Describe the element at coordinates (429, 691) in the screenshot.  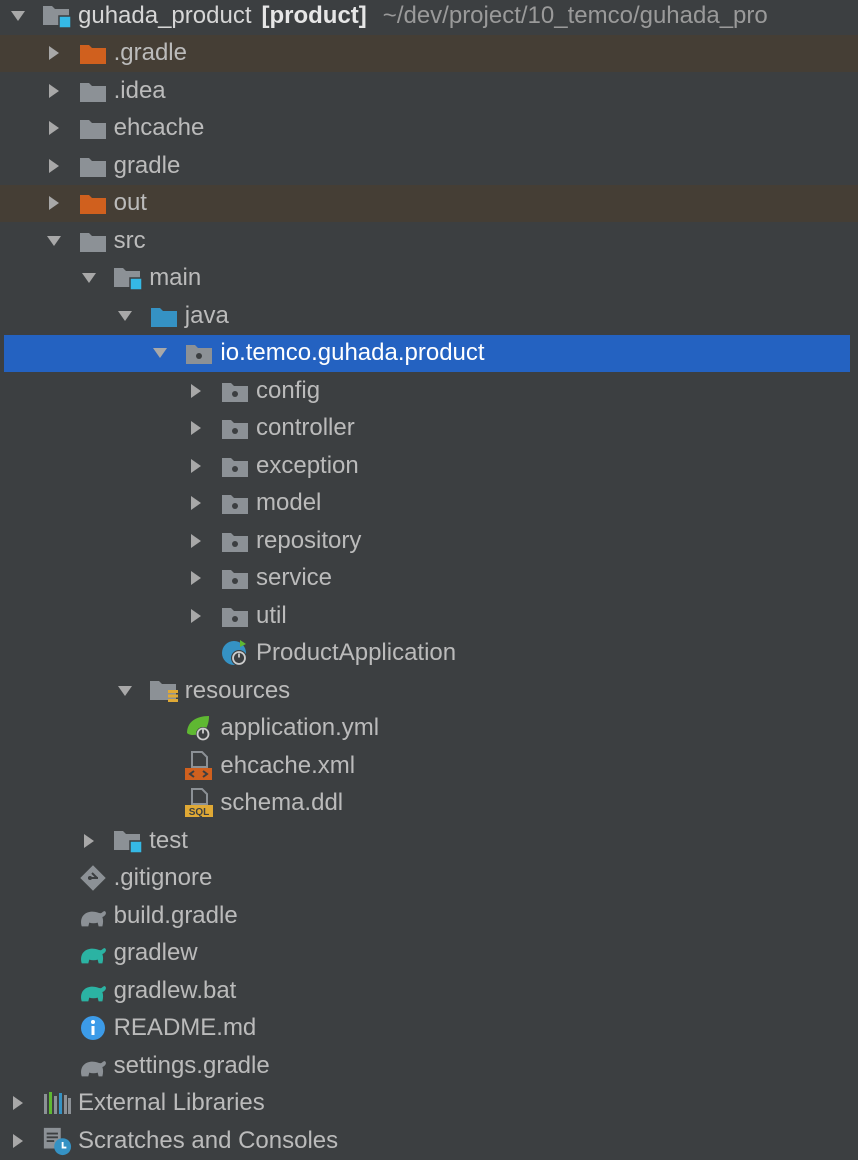
I see `tree-item-resources: resources` at that location.